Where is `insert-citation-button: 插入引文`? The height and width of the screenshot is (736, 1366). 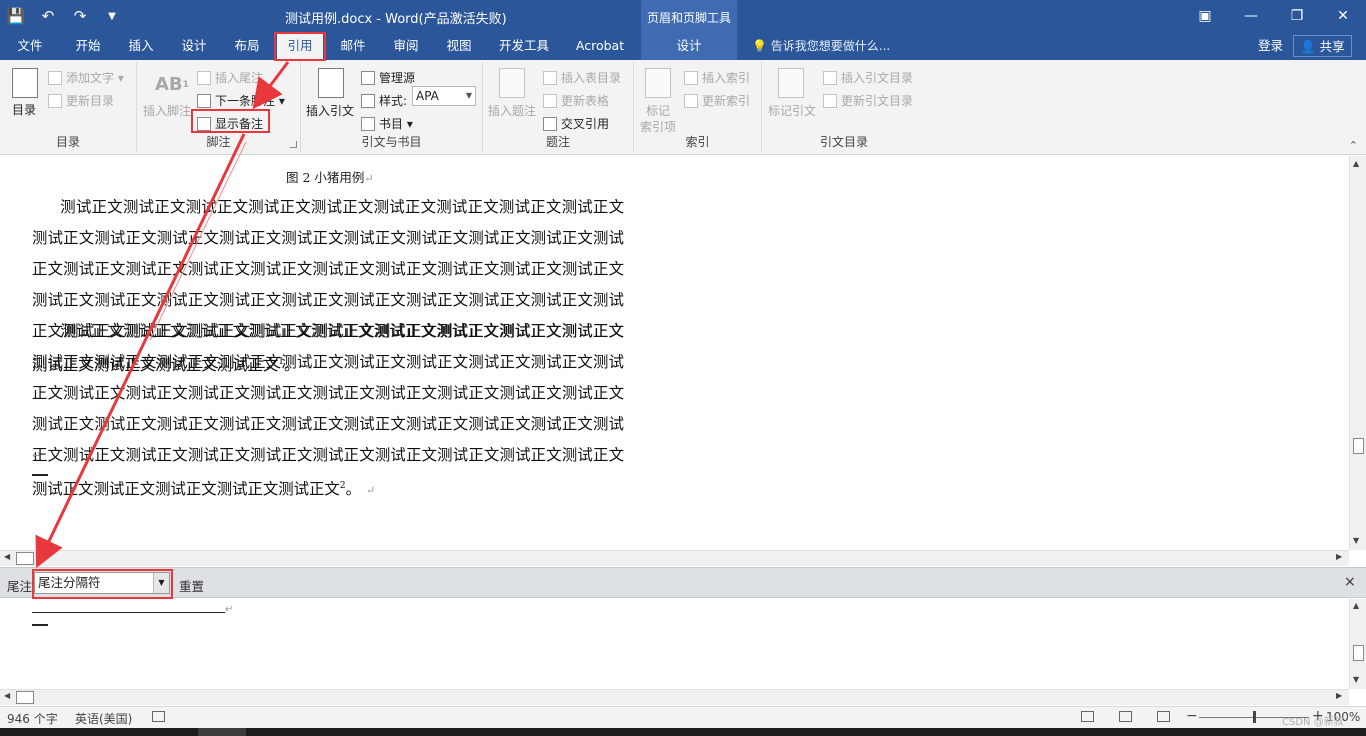
insert-citation-button: 插入引文 is located at coordinates (330, 110).